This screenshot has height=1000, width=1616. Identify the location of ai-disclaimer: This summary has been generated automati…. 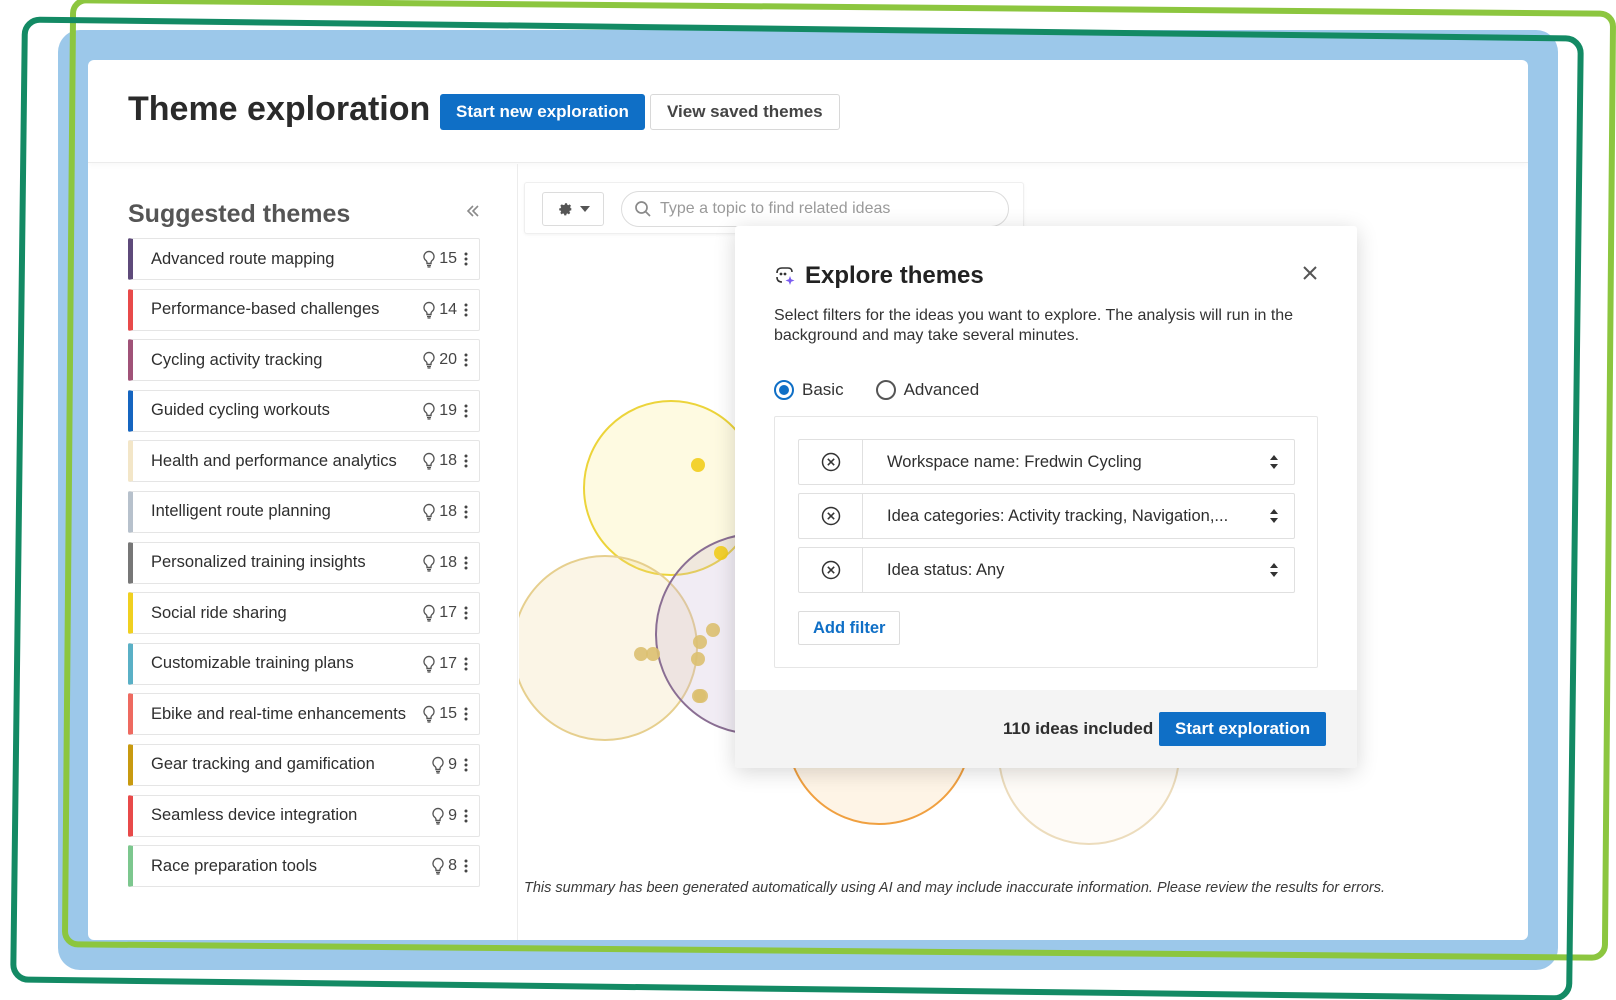
(955, 888).